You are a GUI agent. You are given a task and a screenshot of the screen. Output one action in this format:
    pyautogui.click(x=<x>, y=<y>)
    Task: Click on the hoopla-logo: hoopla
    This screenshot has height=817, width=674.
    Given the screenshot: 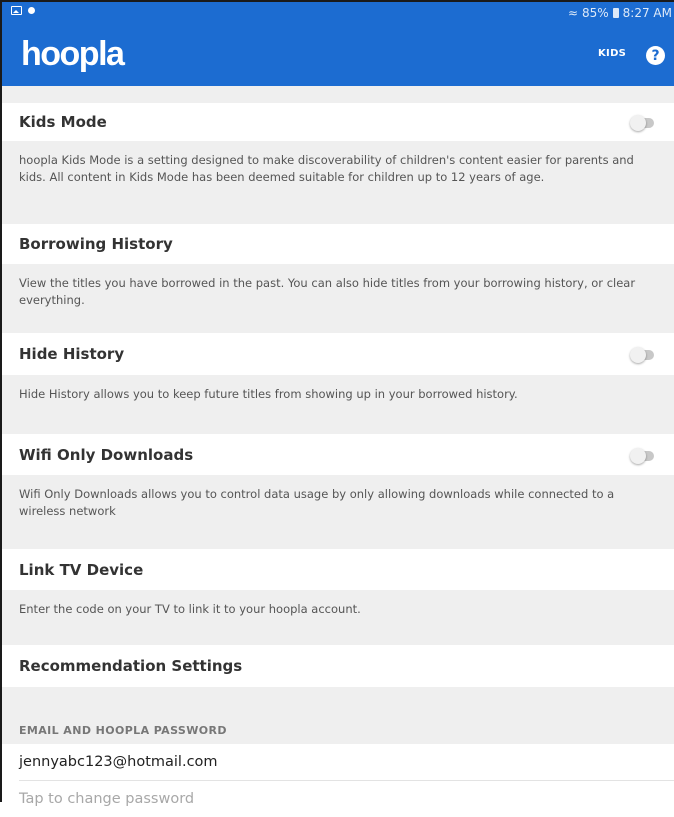 What is the action you would take?
    pyautogui.click(x=73, y=54)
    